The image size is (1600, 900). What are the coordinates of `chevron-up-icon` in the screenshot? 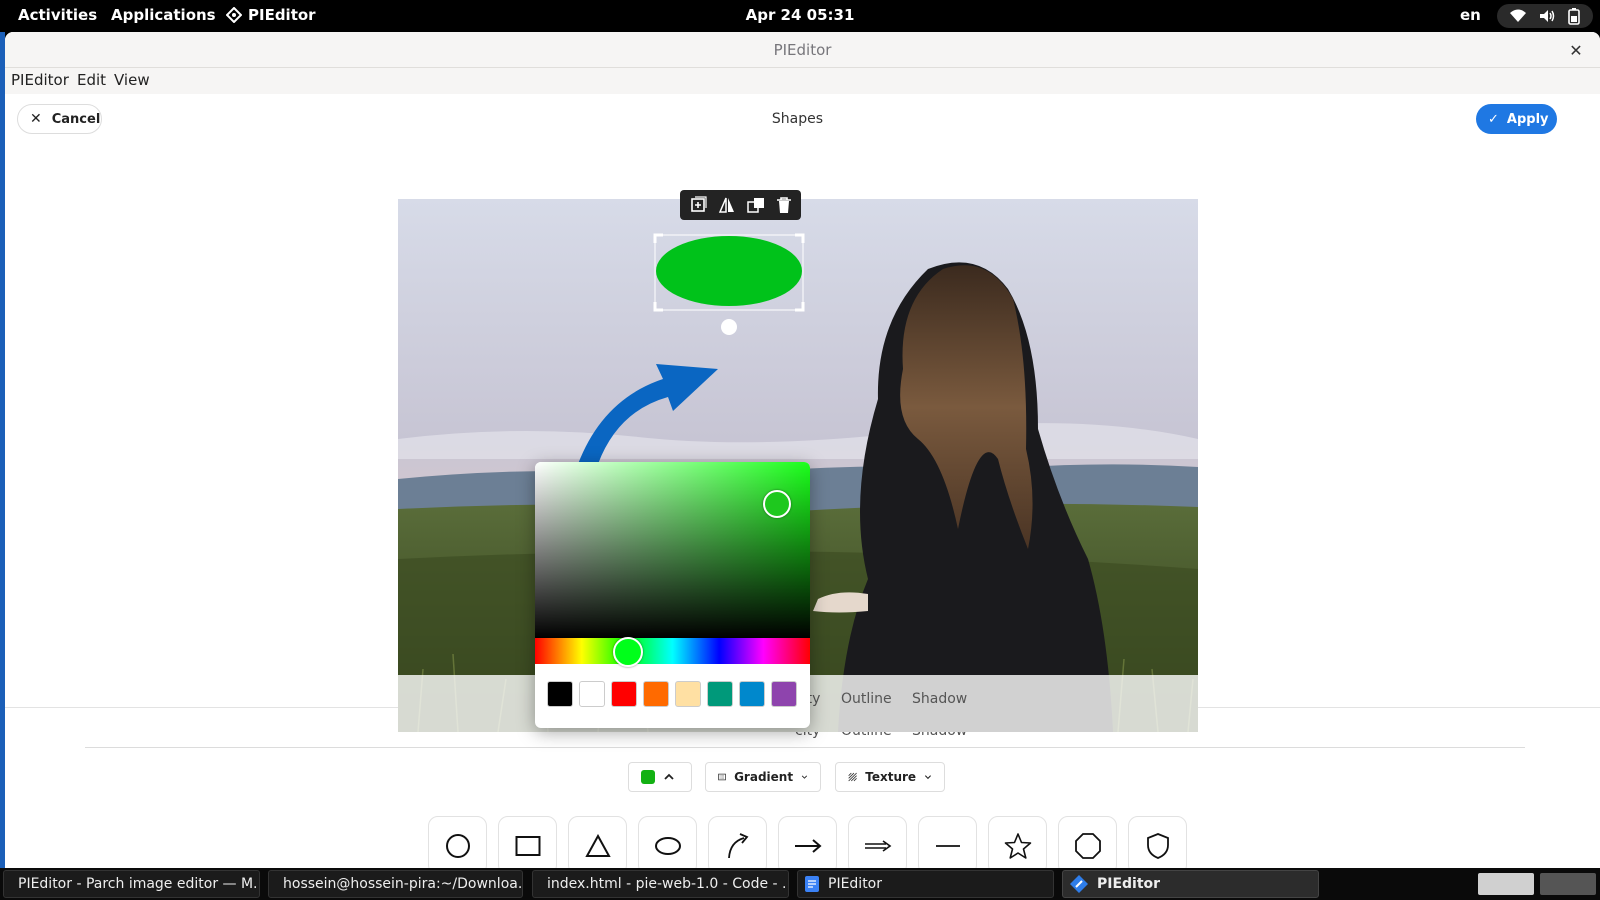 It's located at (669, 776).